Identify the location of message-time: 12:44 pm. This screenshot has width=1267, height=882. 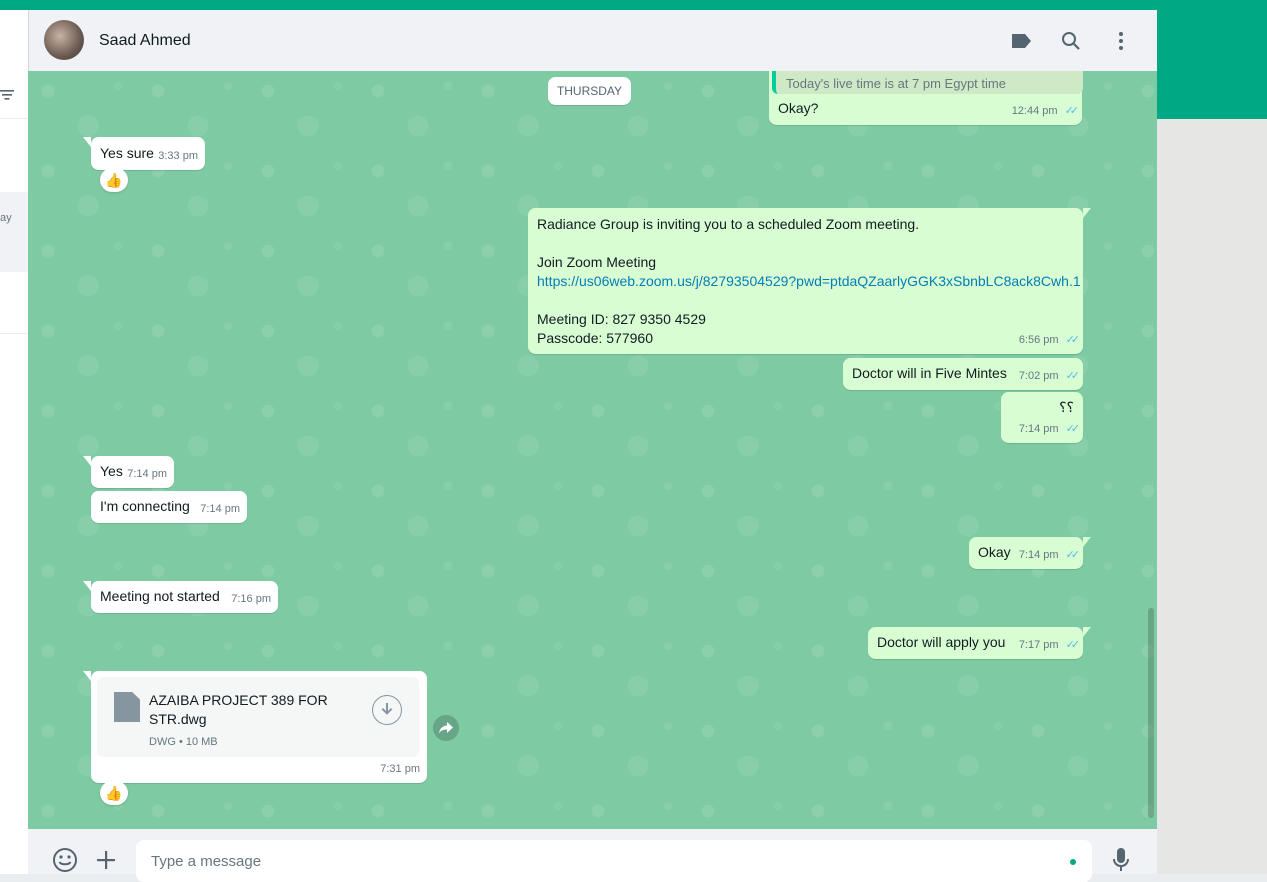
(1034, 111).